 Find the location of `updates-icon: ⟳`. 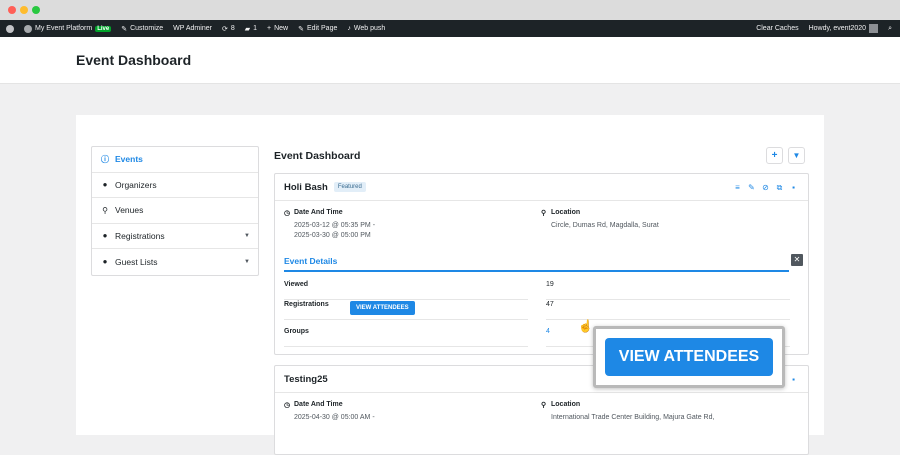

updates-icon: ⟳ is located at coordinates (224, 29).